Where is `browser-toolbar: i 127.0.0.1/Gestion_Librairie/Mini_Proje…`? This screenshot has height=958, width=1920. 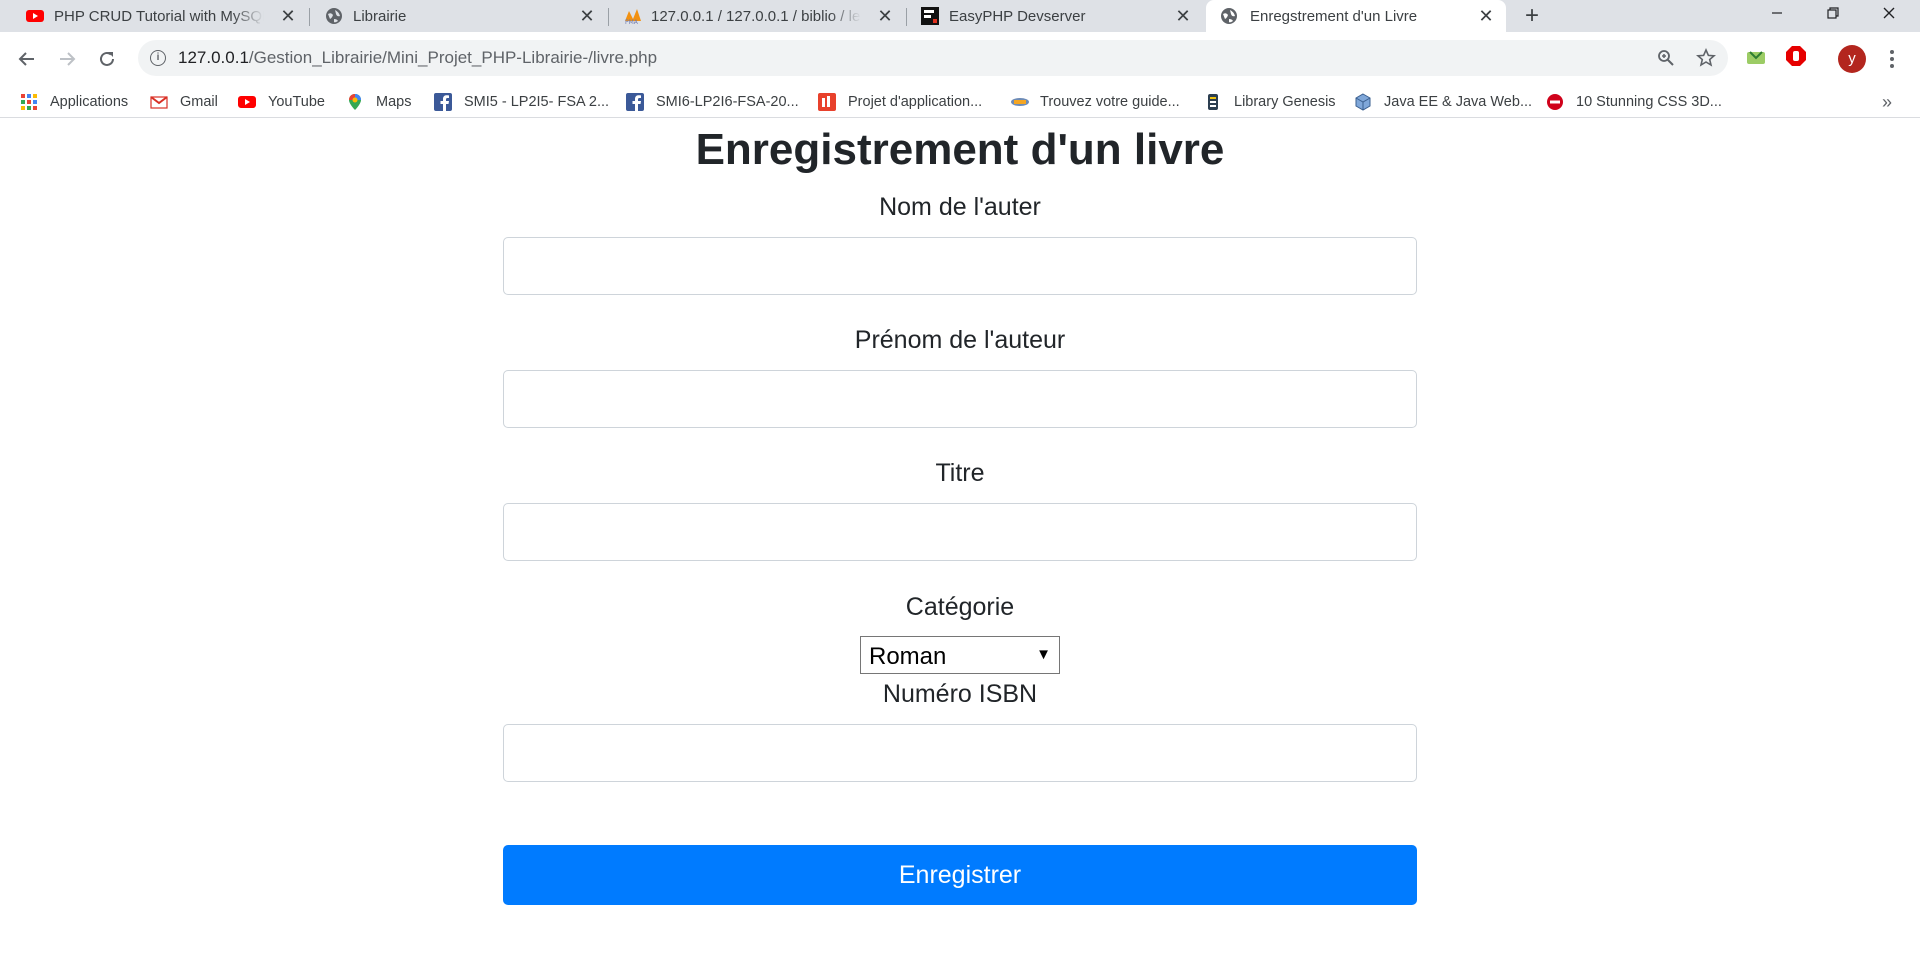 browser-toolbar: i 127.0.0.1/Gestion_Librairie/Mini_Proje… is located at coordinates (960, 59).